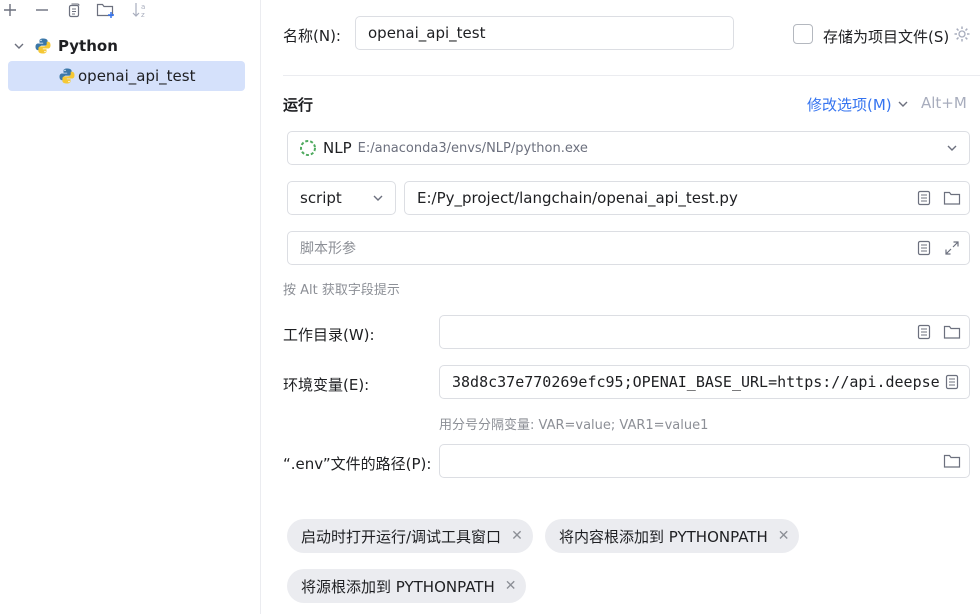 The image size is (980, 614). Describe the element at coordinates (398, 586) in the screenshot. I see `chip-label: 将源根添加到 PYTHONPATH` at that location.